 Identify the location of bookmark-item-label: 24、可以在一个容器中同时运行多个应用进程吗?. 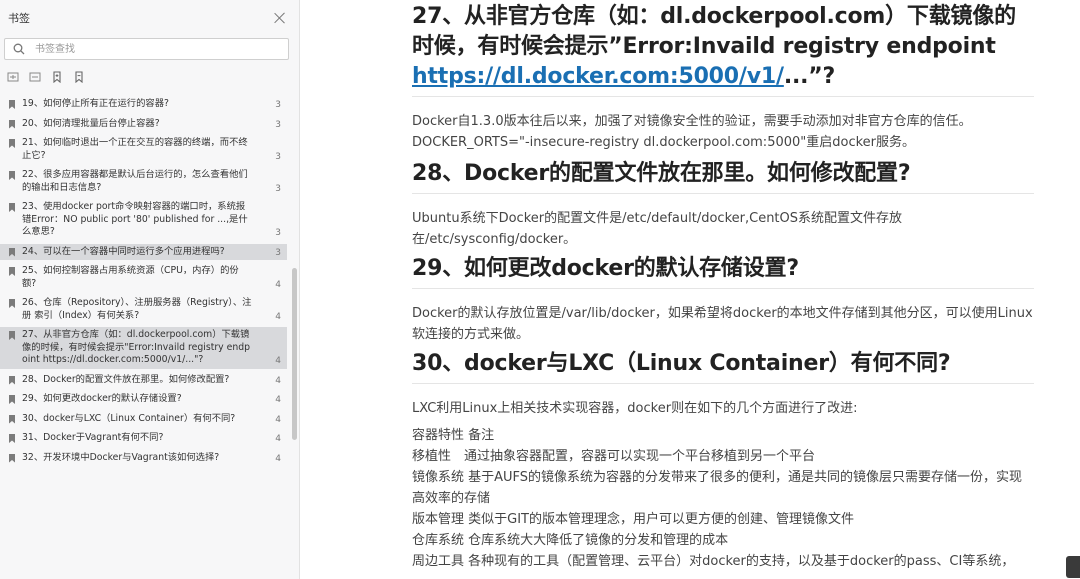
(123, 251).